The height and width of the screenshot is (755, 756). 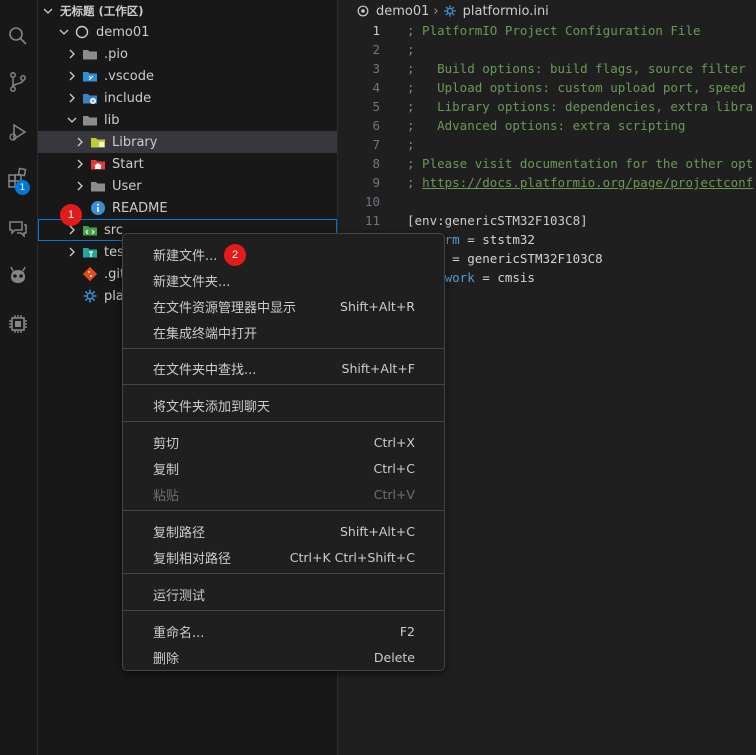 What do you see at coordinates (283, 306) in the screenshot?
I see `menu-item-reveal-in-explorer: 在文件资源管理器中显示 Shift+Alt+R` at bounding box center [283, 306].